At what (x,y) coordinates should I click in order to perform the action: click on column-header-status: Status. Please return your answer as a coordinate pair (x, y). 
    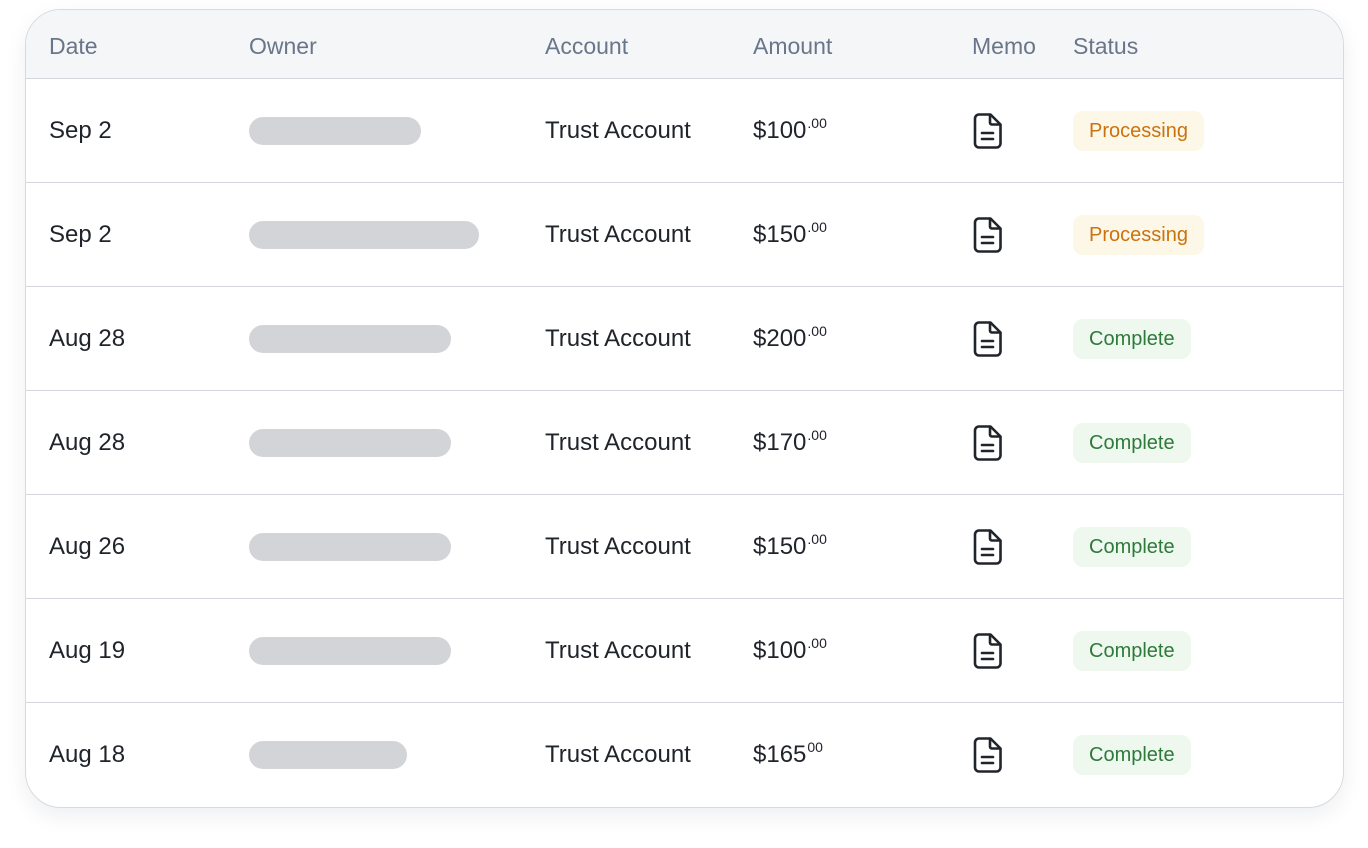
    Looking at the image, I should click on (1105, 44).